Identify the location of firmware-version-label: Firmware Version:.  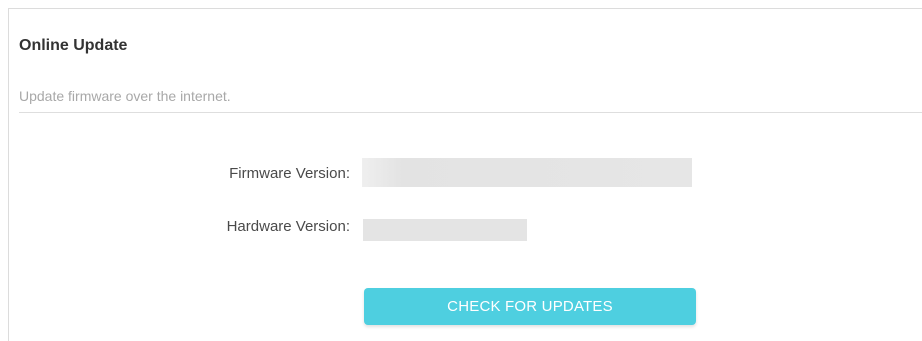
(289, 173).